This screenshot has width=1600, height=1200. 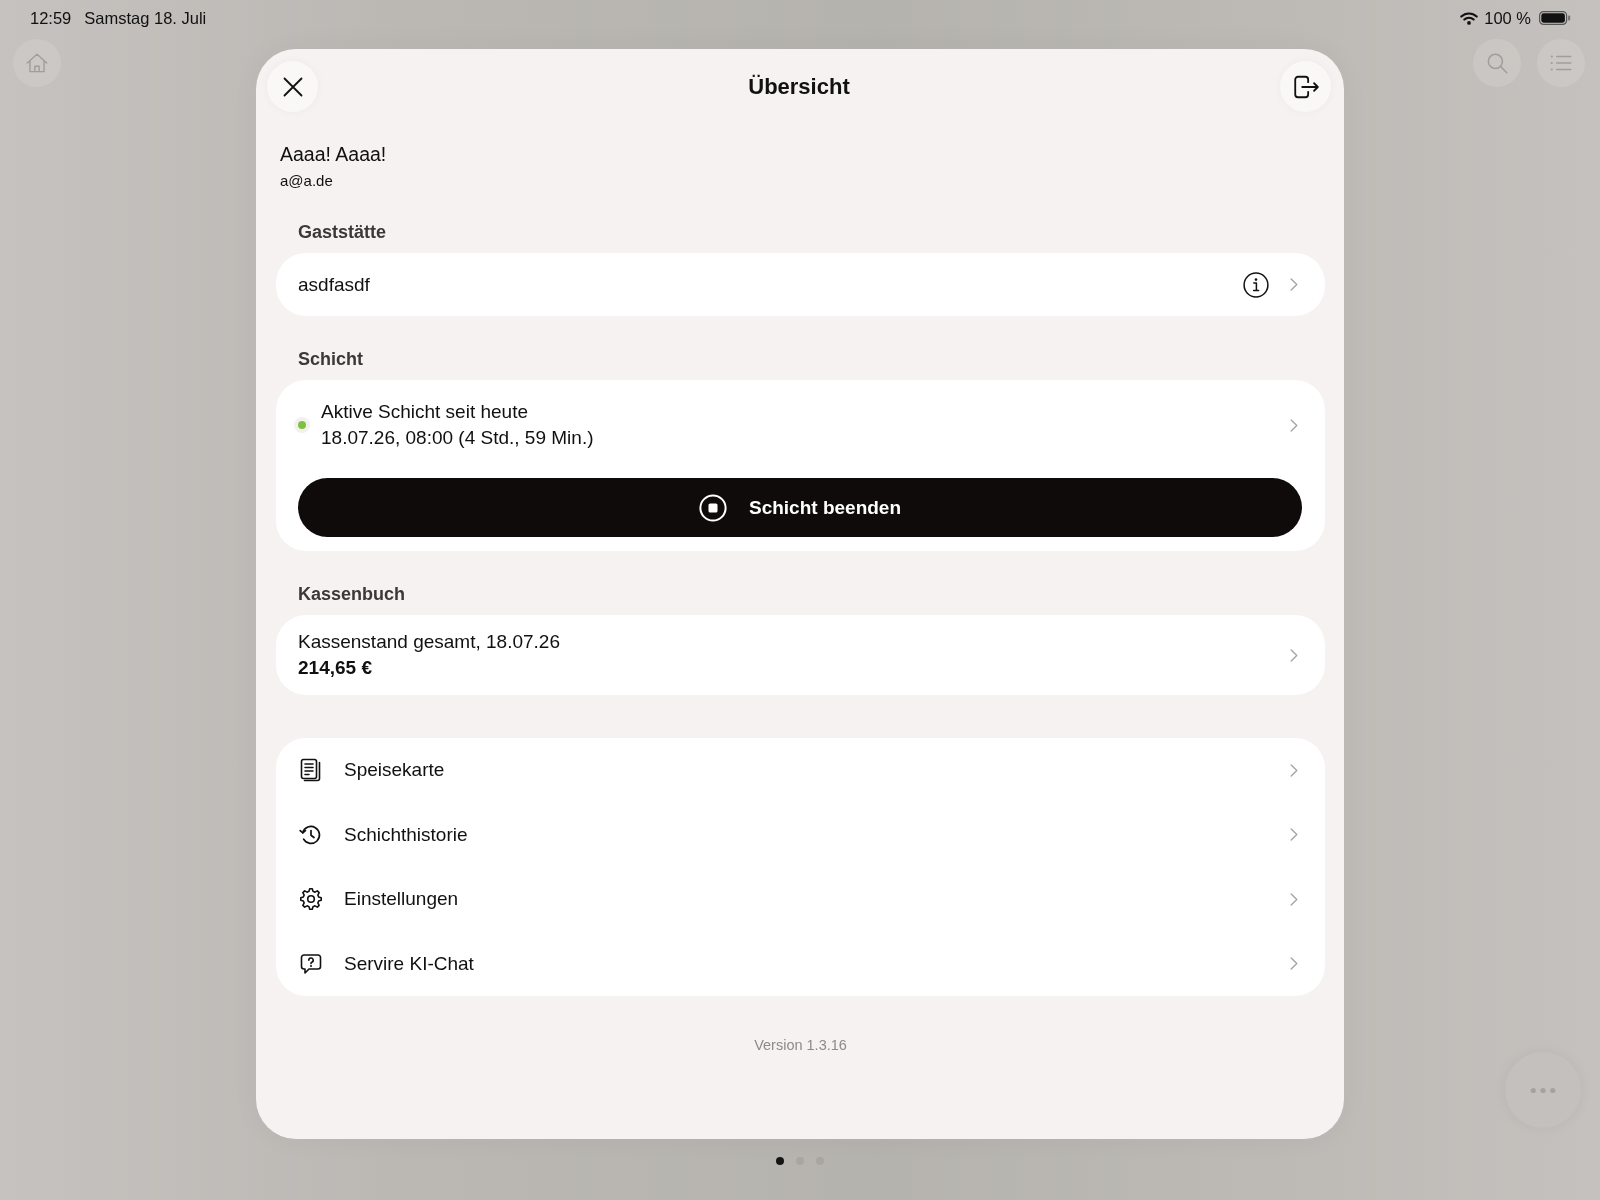 I want to click on question-bubble-icon, so click(x=311, y=963).